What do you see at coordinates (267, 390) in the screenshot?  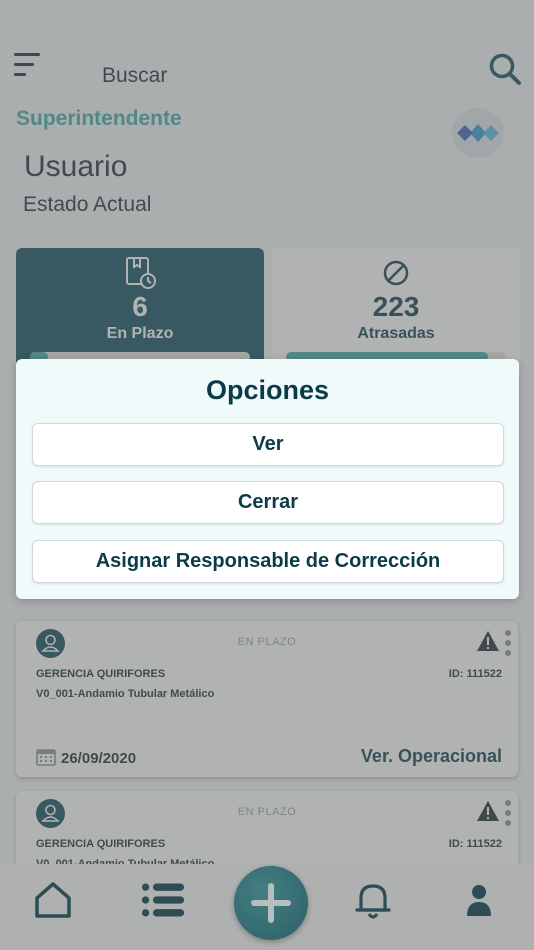 I see `modal-title: Opciones` at bounding box center [267, 390].